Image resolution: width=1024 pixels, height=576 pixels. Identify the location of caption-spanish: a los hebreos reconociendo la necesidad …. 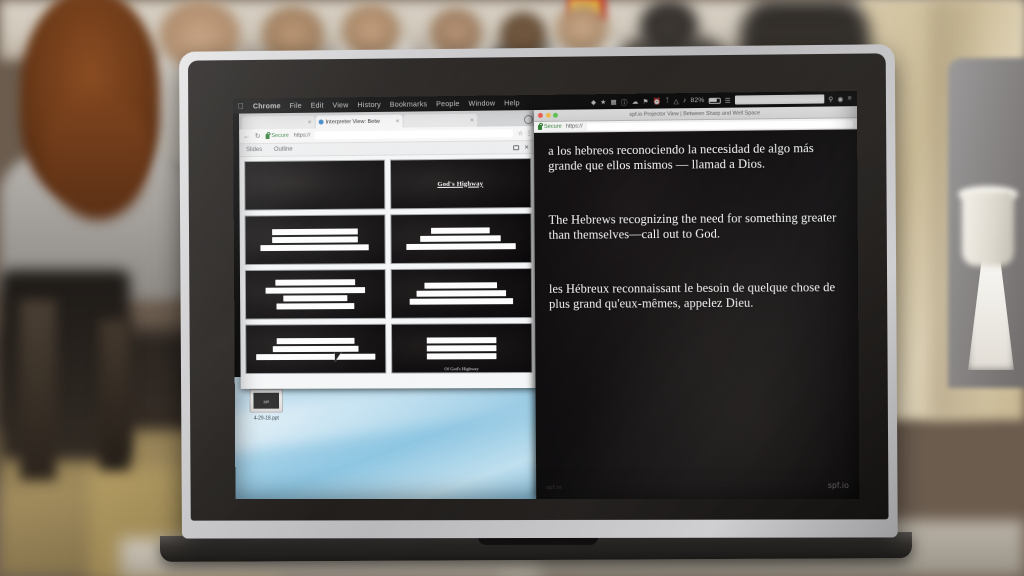
(681, 157).